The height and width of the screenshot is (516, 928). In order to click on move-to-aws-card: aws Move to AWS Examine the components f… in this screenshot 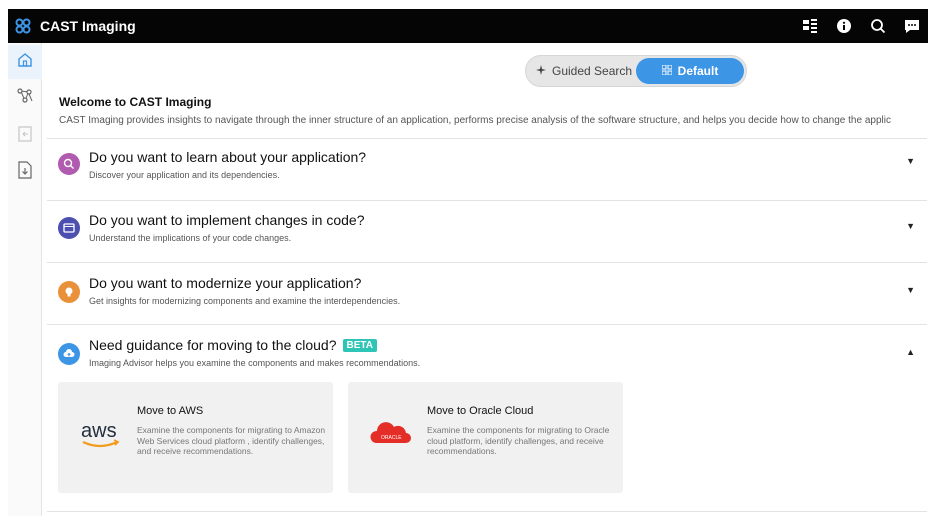, I will do `click(195, 437)`.